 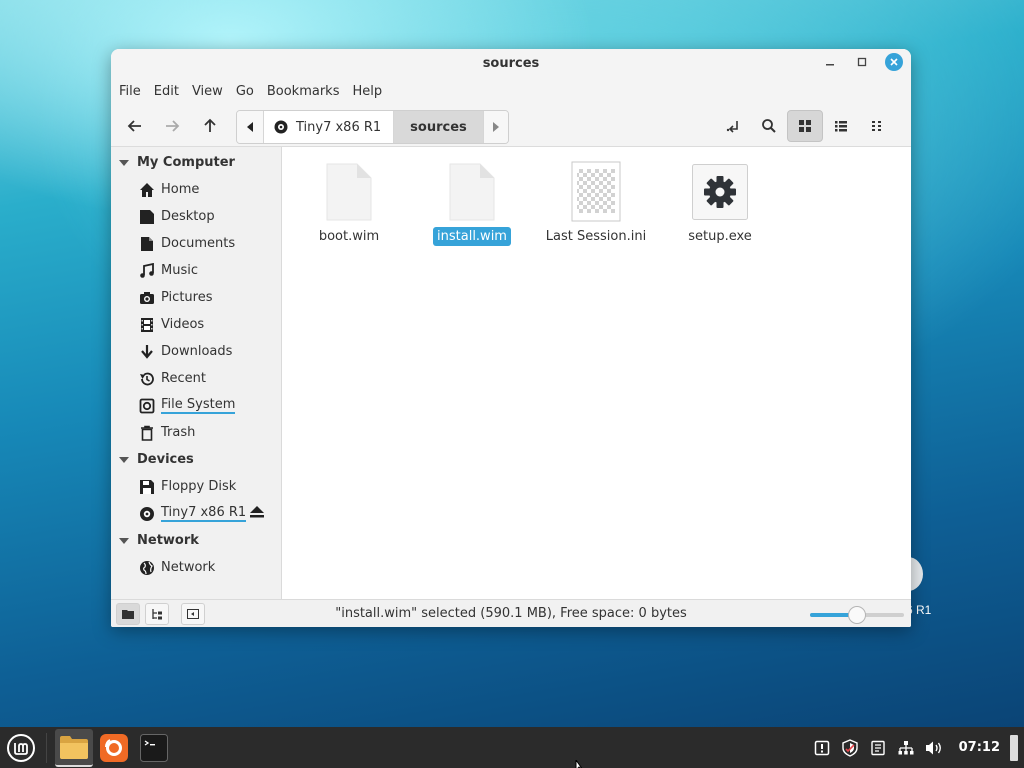 What do you see at coordinates (511, 126) in the screenshot?
I see `toolbar` at bounding box center [511, 126].